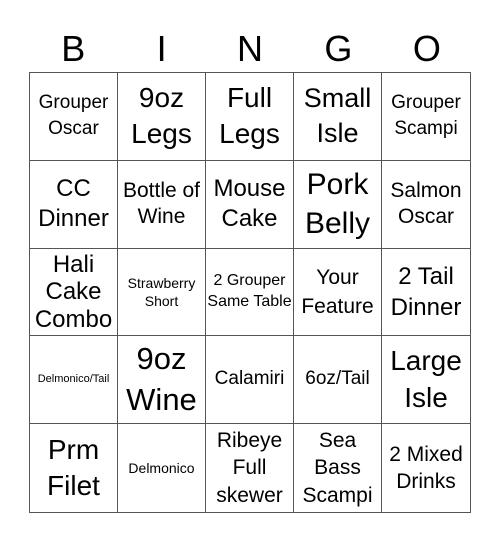 The width and height of the screenshot is (500, 544). Describe the element at coordinates (74, 380) in the screenshot. I see `bingo-cell: Delmonico/Tail` at that location.